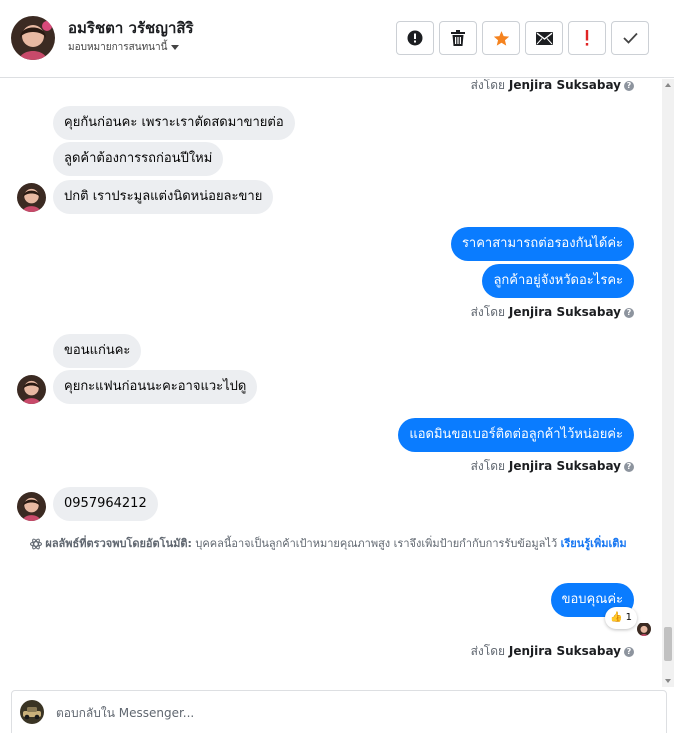 The height and width of the screenshot is (733, 674). I want to click on contact-avatar, so click(33, 38).